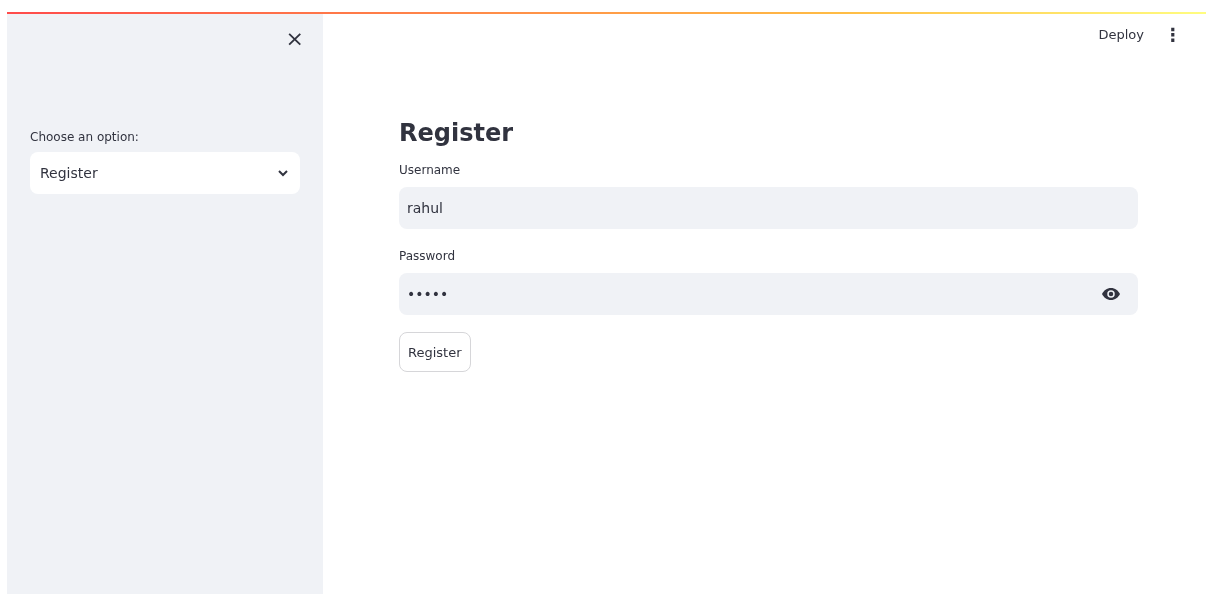 The image size is (1206, 594). What do you see at coordinates (457, 133) in the screenshot?
I see `form-title: Register` at bounding box center [457, 133].